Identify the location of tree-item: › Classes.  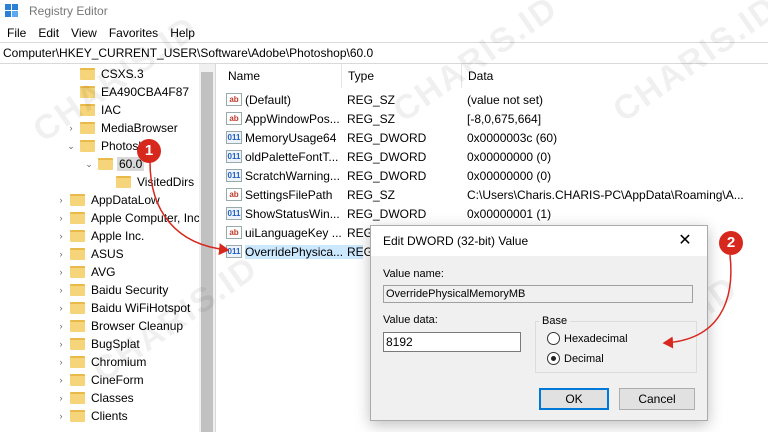
(96, 398).